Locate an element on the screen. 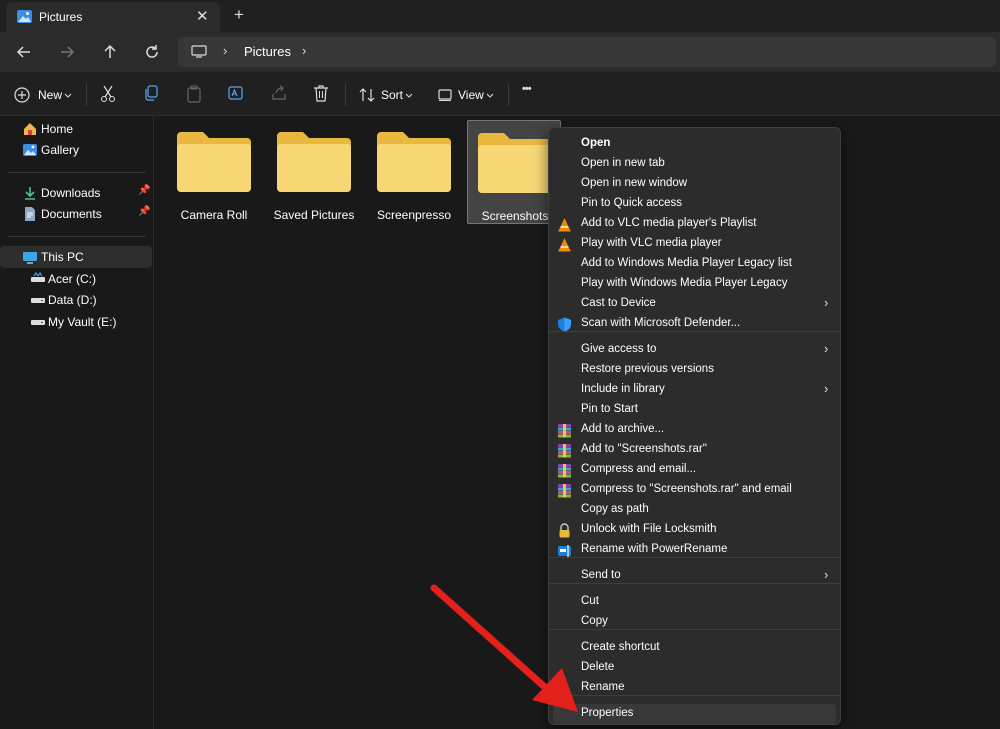 This screenshot has height=729, width=1000. paste-icon is located at coordinates (195, 95).